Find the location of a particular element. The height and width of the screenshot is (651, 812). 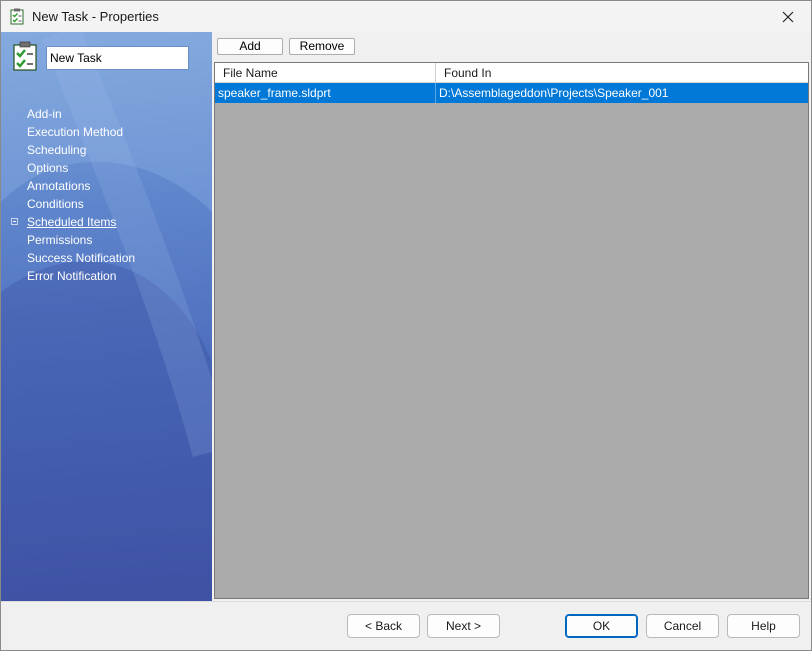

sidebar-item-label: Add-in is located at coordinates (44, 114).